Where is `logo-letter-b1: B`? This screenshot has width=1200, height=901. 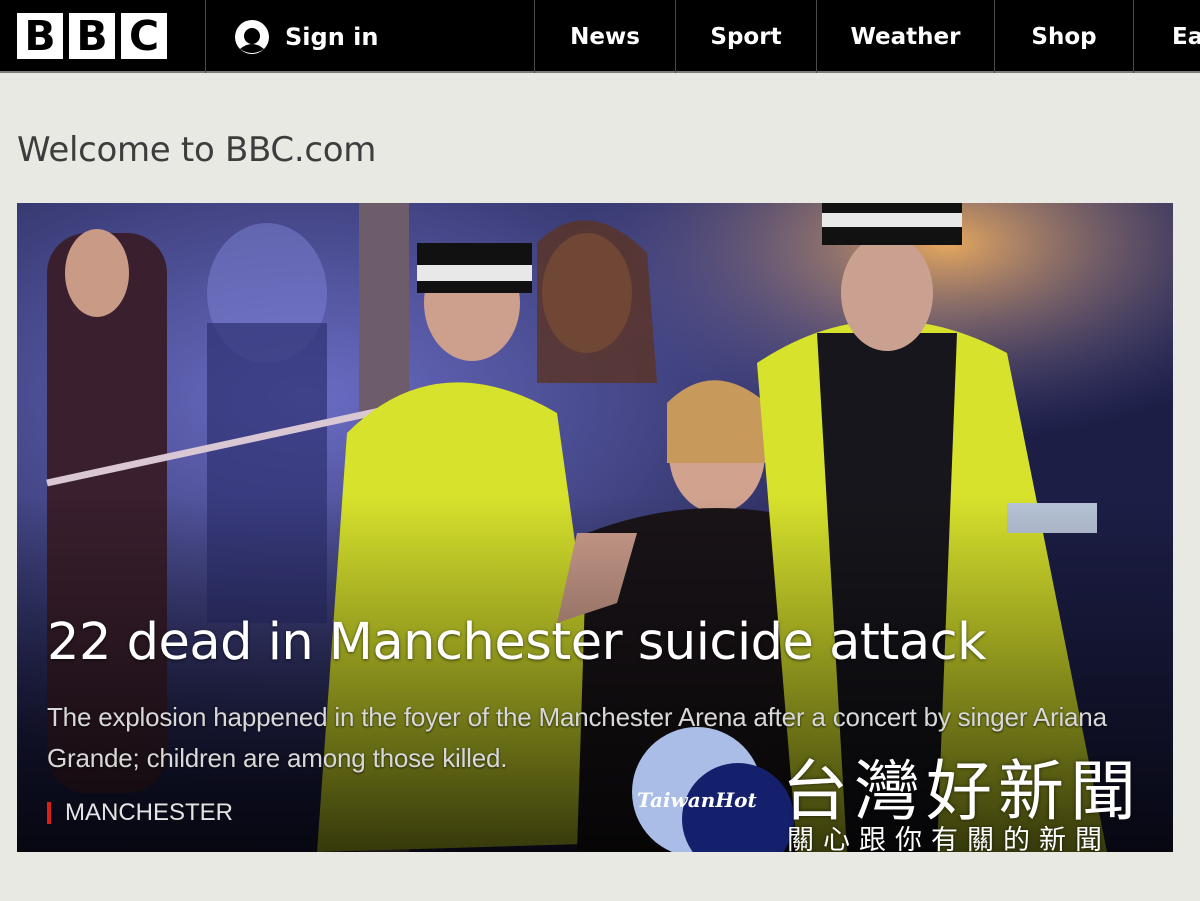
logo-letter-b1: B is located at coordinates (40, 36).